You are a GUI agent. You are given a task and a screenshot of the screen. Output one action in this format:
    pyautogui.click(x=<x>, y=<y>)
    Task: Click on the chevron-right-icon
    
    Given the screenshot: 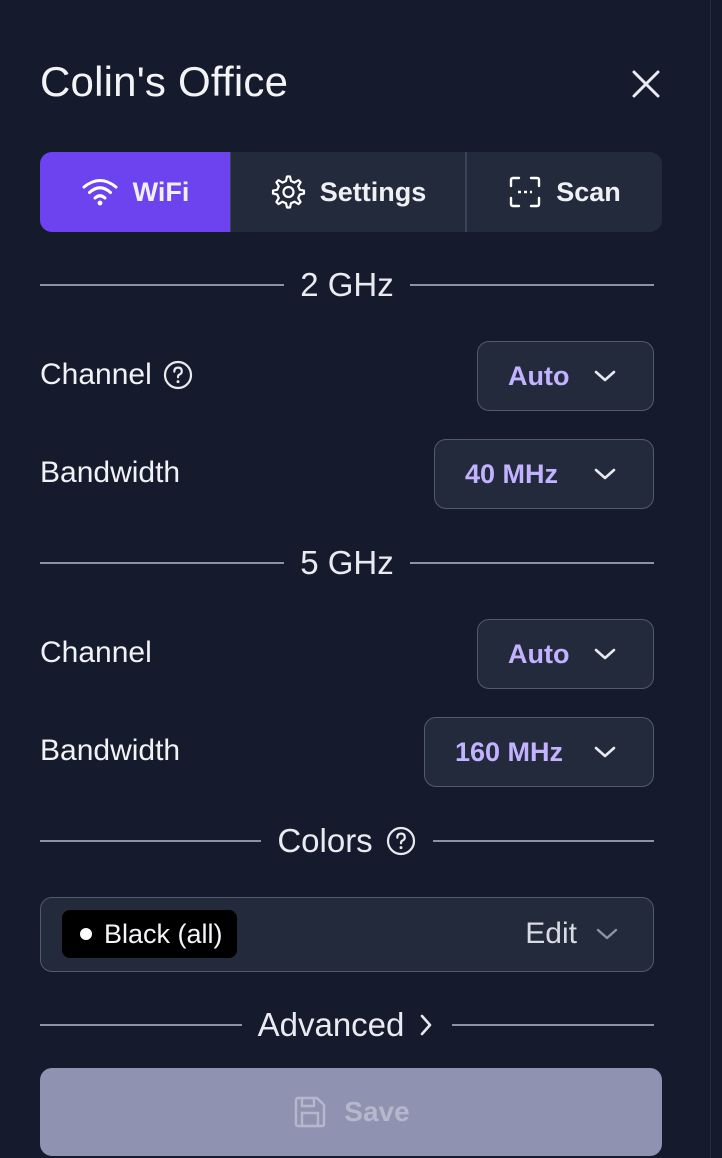 What is the action you would take?
    pyautogui.click(x=426, y=1025)
    